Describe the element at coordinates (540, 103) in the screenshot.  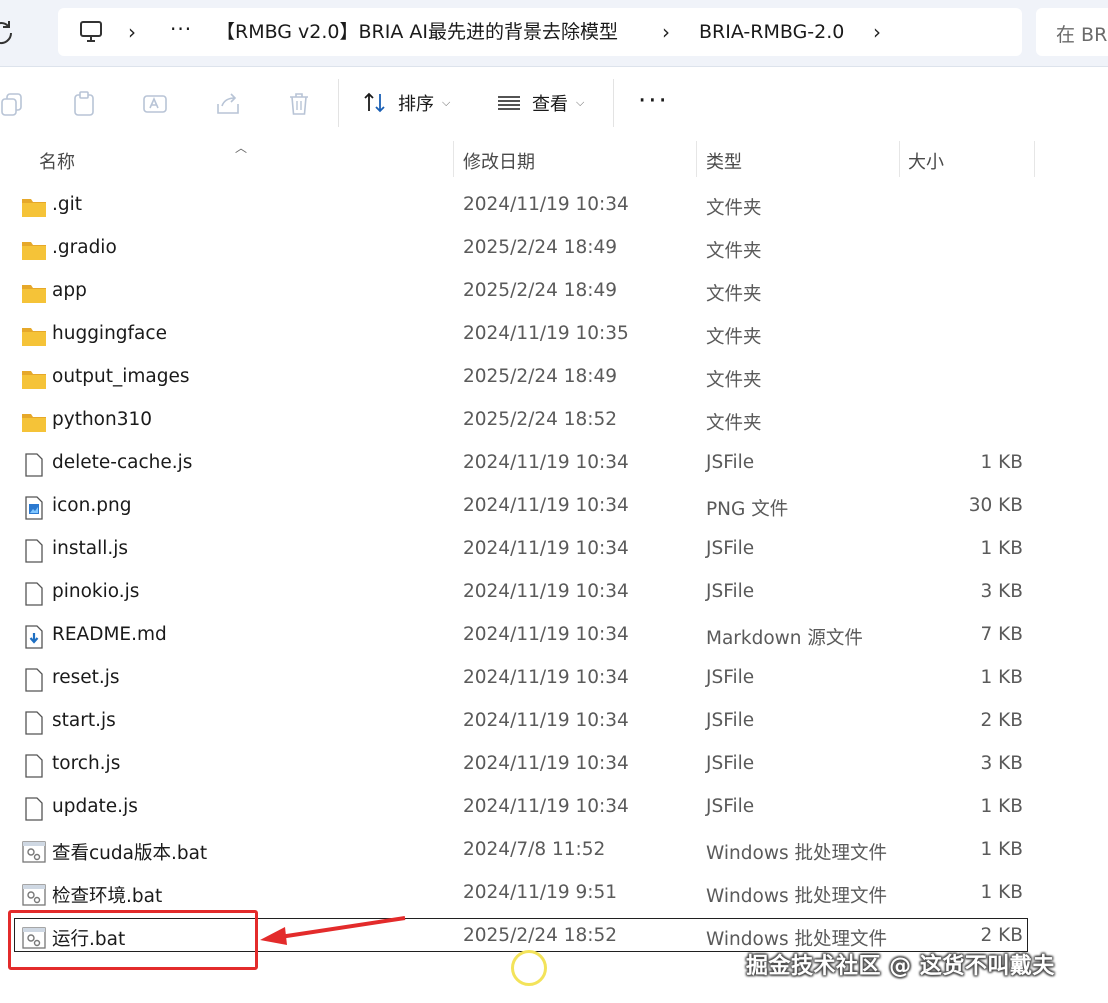
I see `view-button: 查看 ⌵` at that location.